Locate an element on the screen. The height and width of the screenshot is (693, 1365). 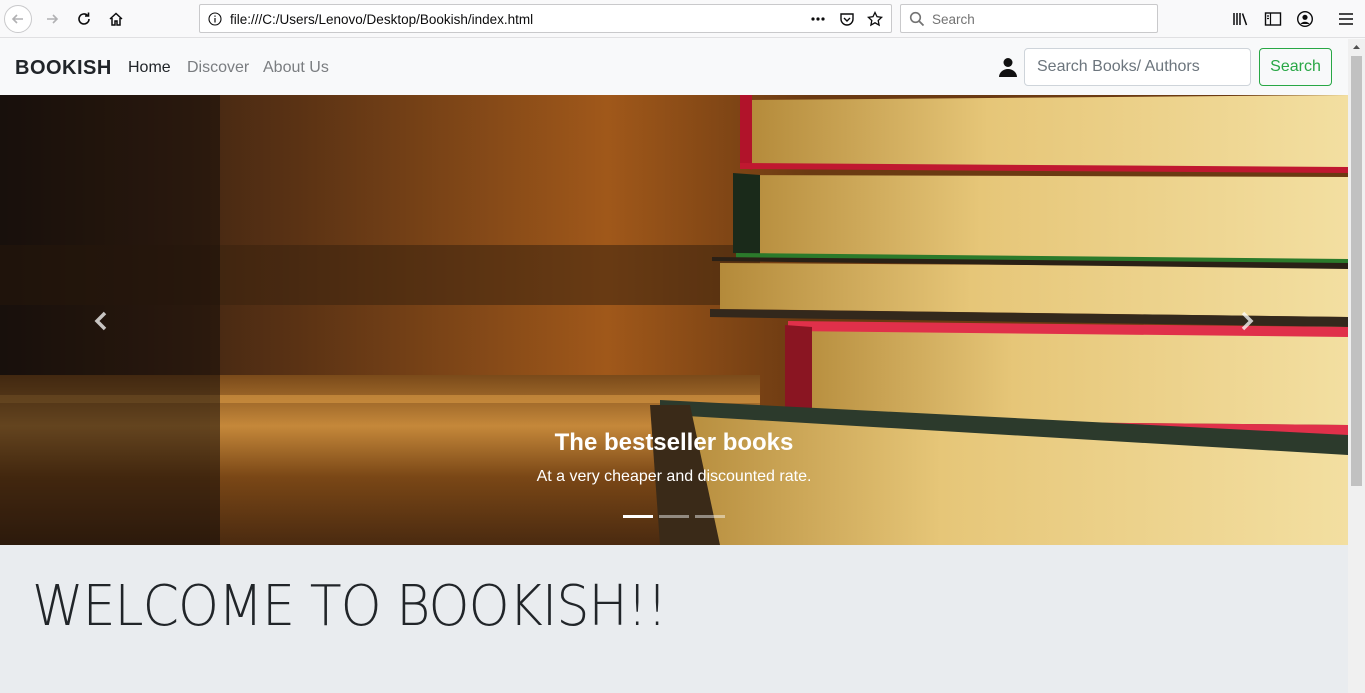
carousel-indicators is located at coordinates (674, 517).